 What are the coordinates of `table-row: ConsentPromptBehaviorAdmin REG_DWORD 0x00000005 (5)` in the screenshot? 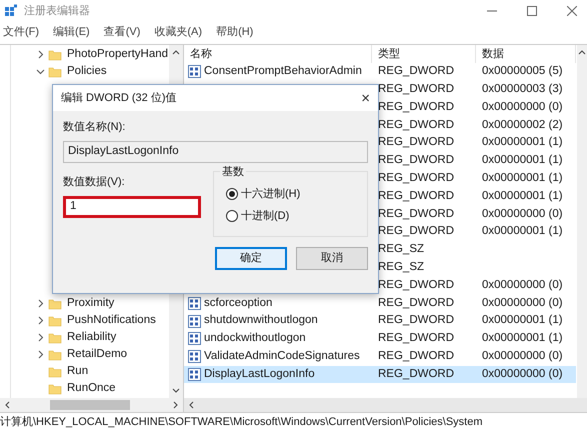 It's located at (380, 72).